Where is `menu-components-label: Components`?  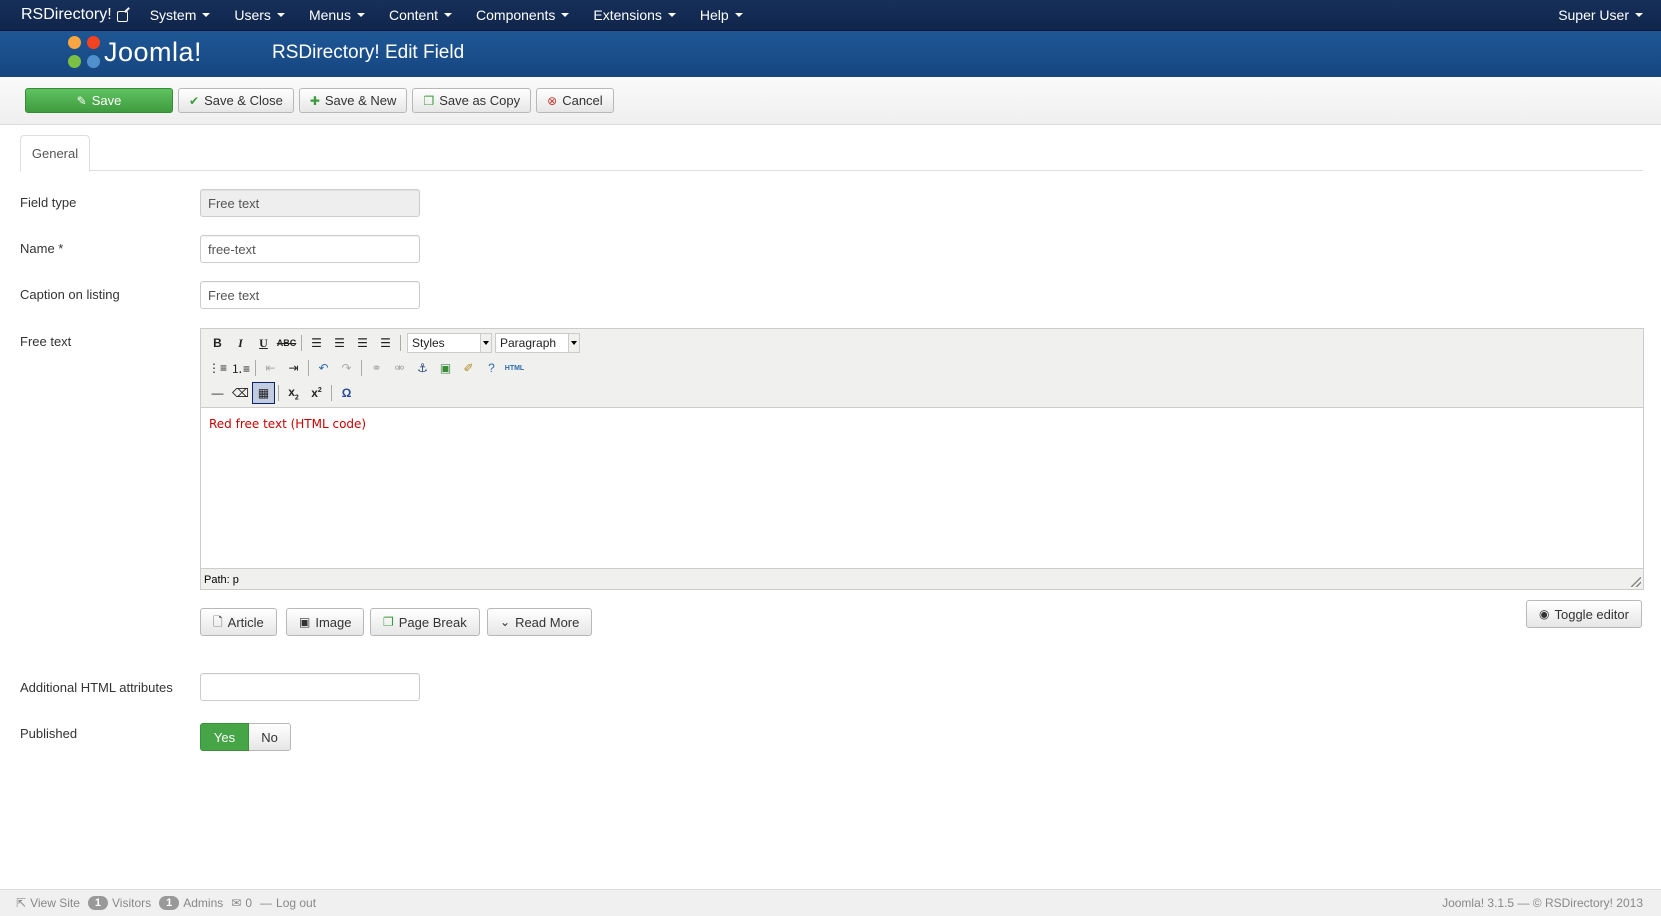 menu-components-label: Components is located at coordinates (516, 15).